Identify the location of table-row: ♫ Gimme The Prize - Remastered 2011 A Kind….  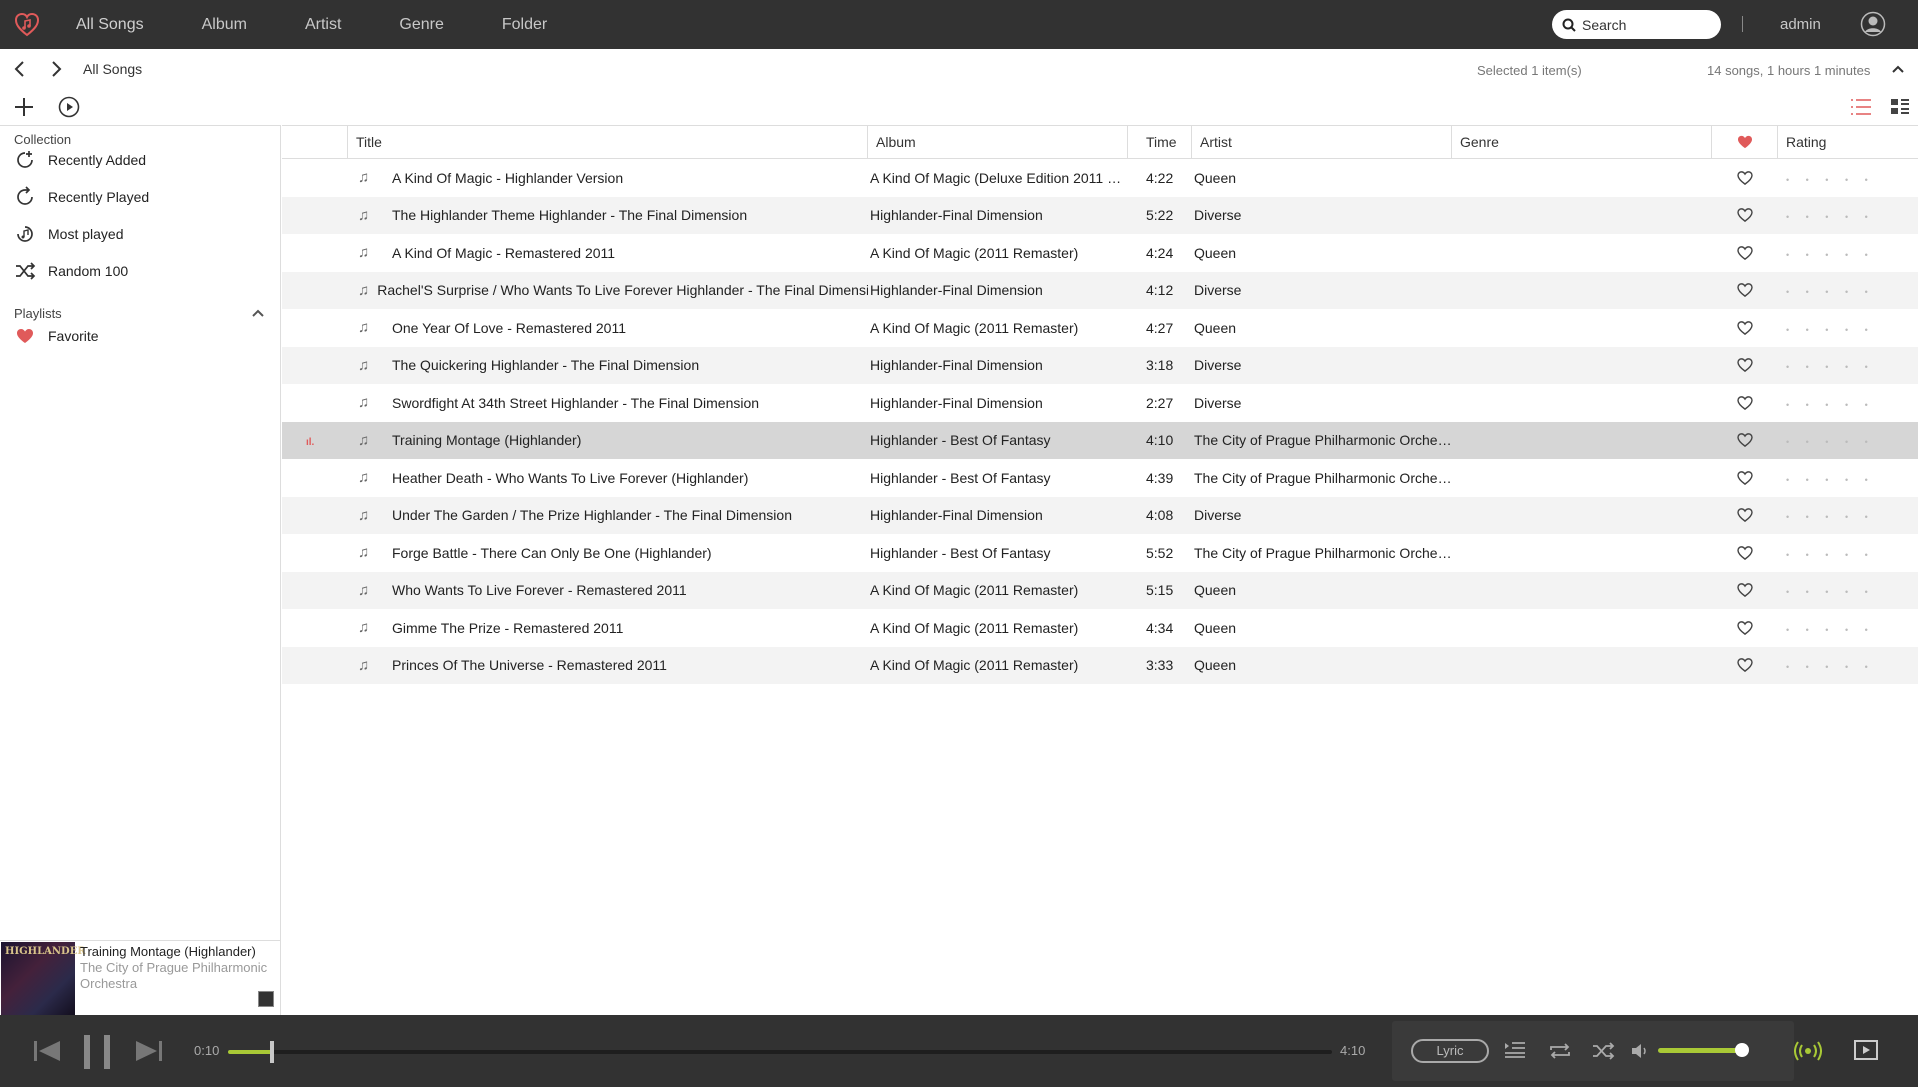
(1100, 628).